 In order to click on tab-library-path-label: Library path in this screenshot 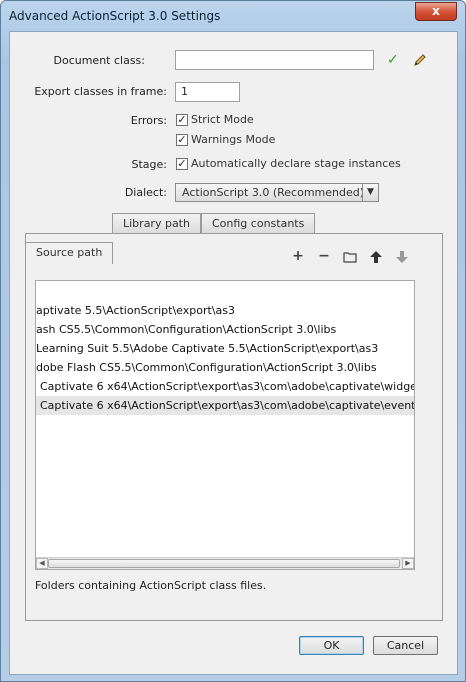, I will do `click(156, 223)`.